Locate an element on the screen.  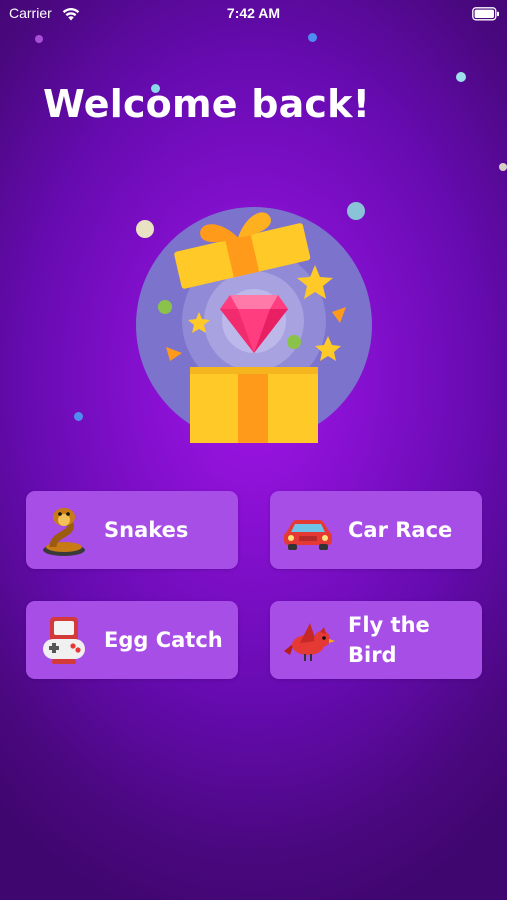
battery-icon is located at coordinates (485, 14).